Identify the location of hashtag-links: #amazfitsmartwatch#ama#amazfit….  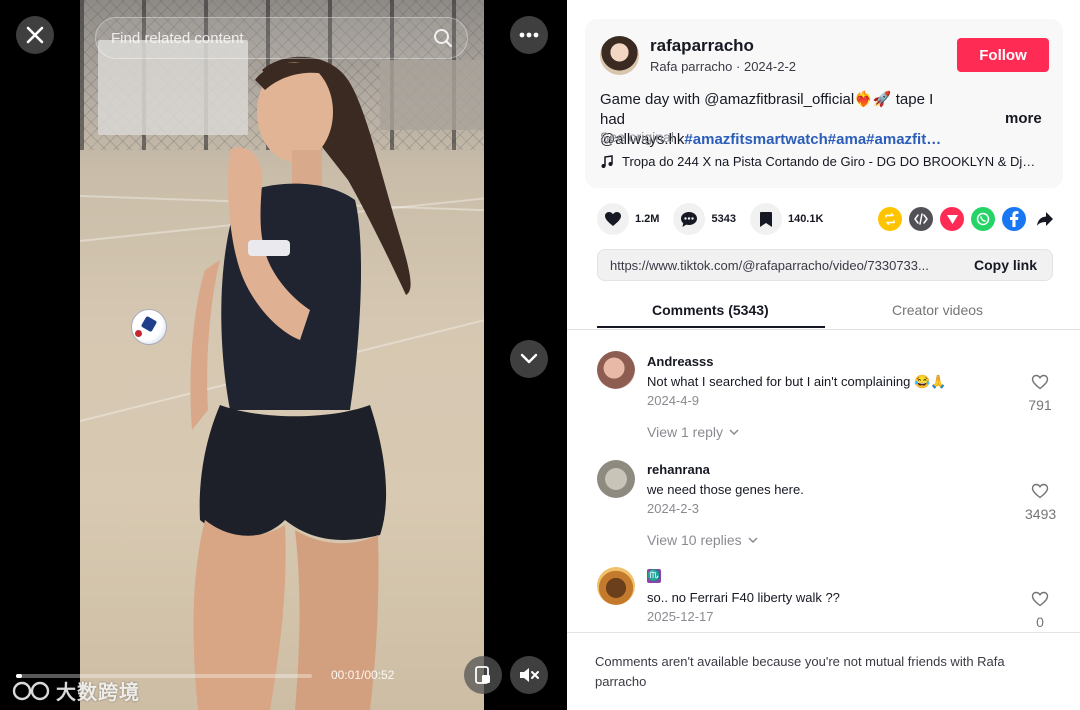
(812, 139).